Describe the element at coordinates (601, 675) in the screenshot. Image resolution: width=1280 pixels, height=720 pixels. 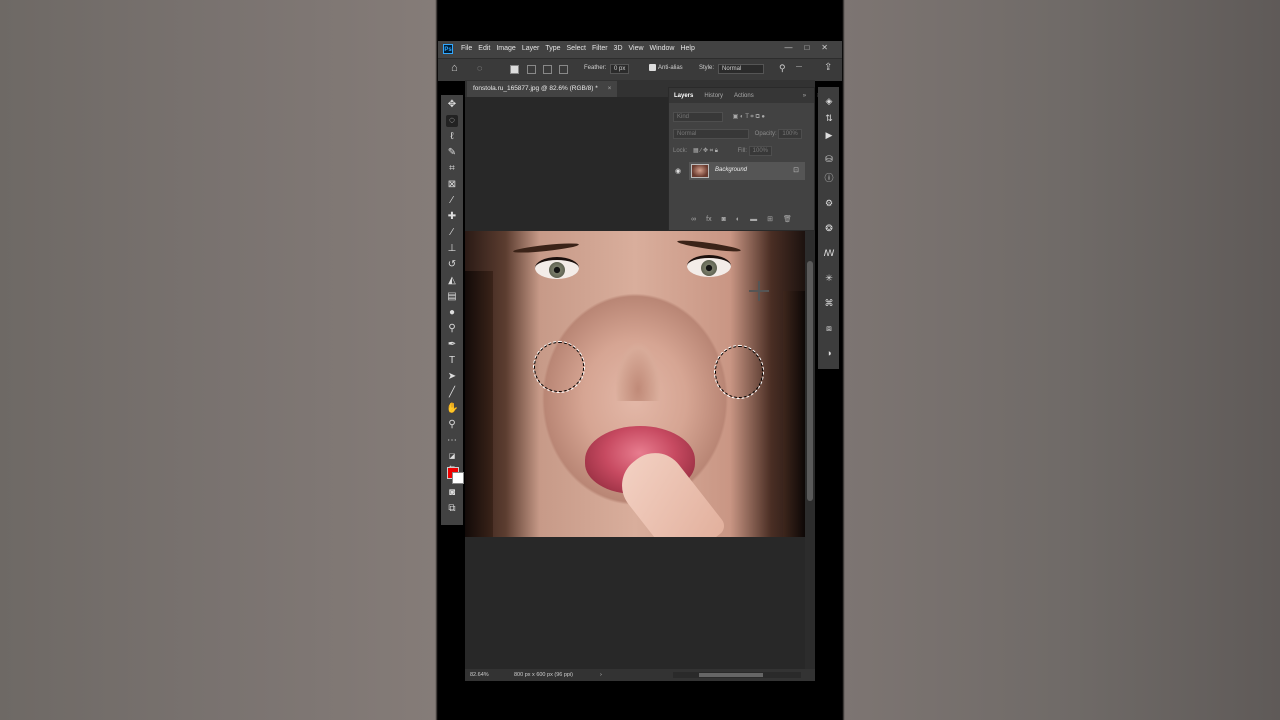
I see `status-arrow-icon: ›` at that location.